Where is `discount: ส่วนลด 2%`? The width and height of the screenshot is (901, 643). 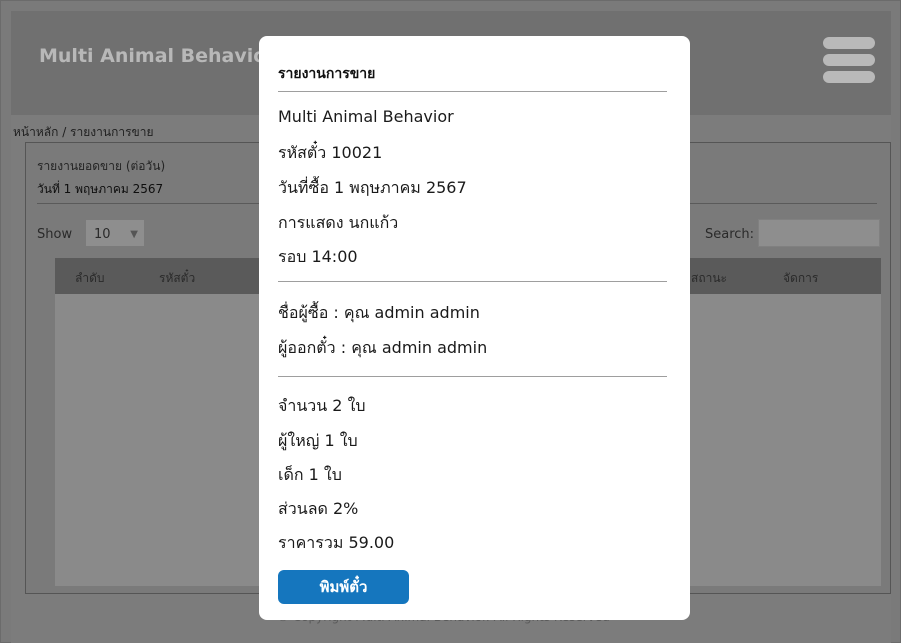 discount: ส่วนลด 2% is located at coordinates (318, 508).